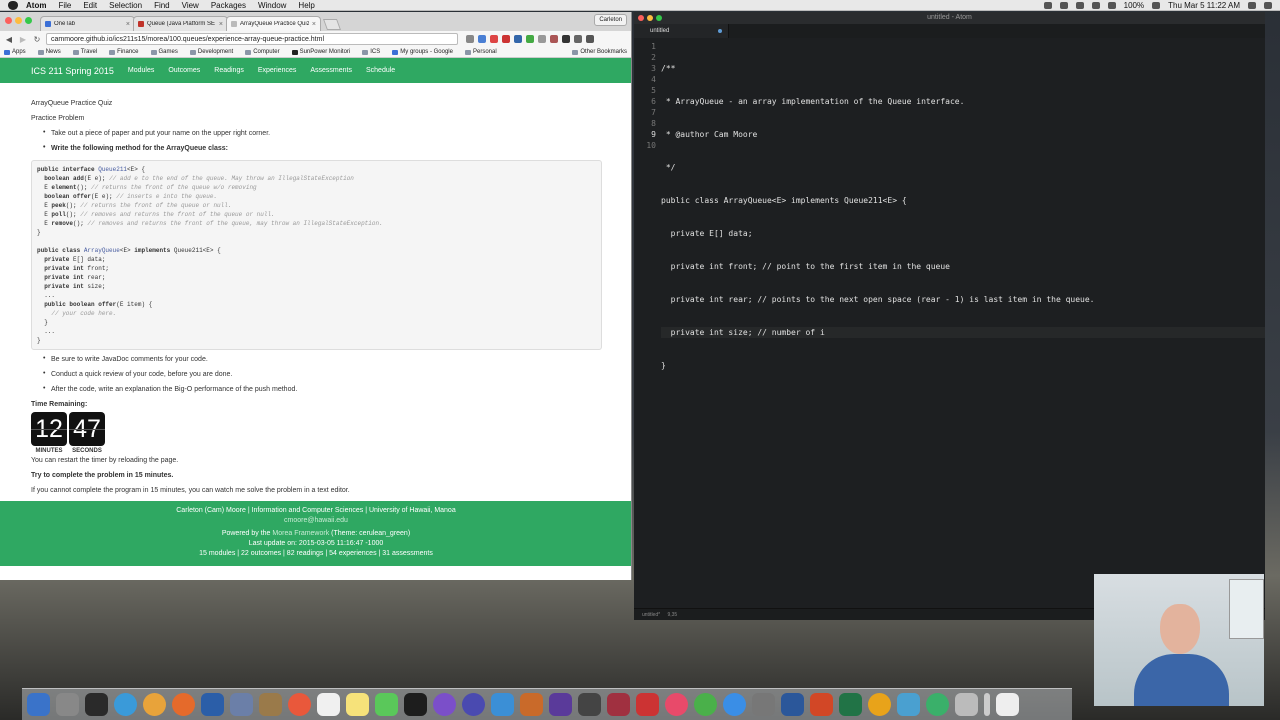 The height and width of the screenshot is (720, 1280). Describe the element at coordinates (734, 704) in the screenshot. I see `app-store-icon` at that location.